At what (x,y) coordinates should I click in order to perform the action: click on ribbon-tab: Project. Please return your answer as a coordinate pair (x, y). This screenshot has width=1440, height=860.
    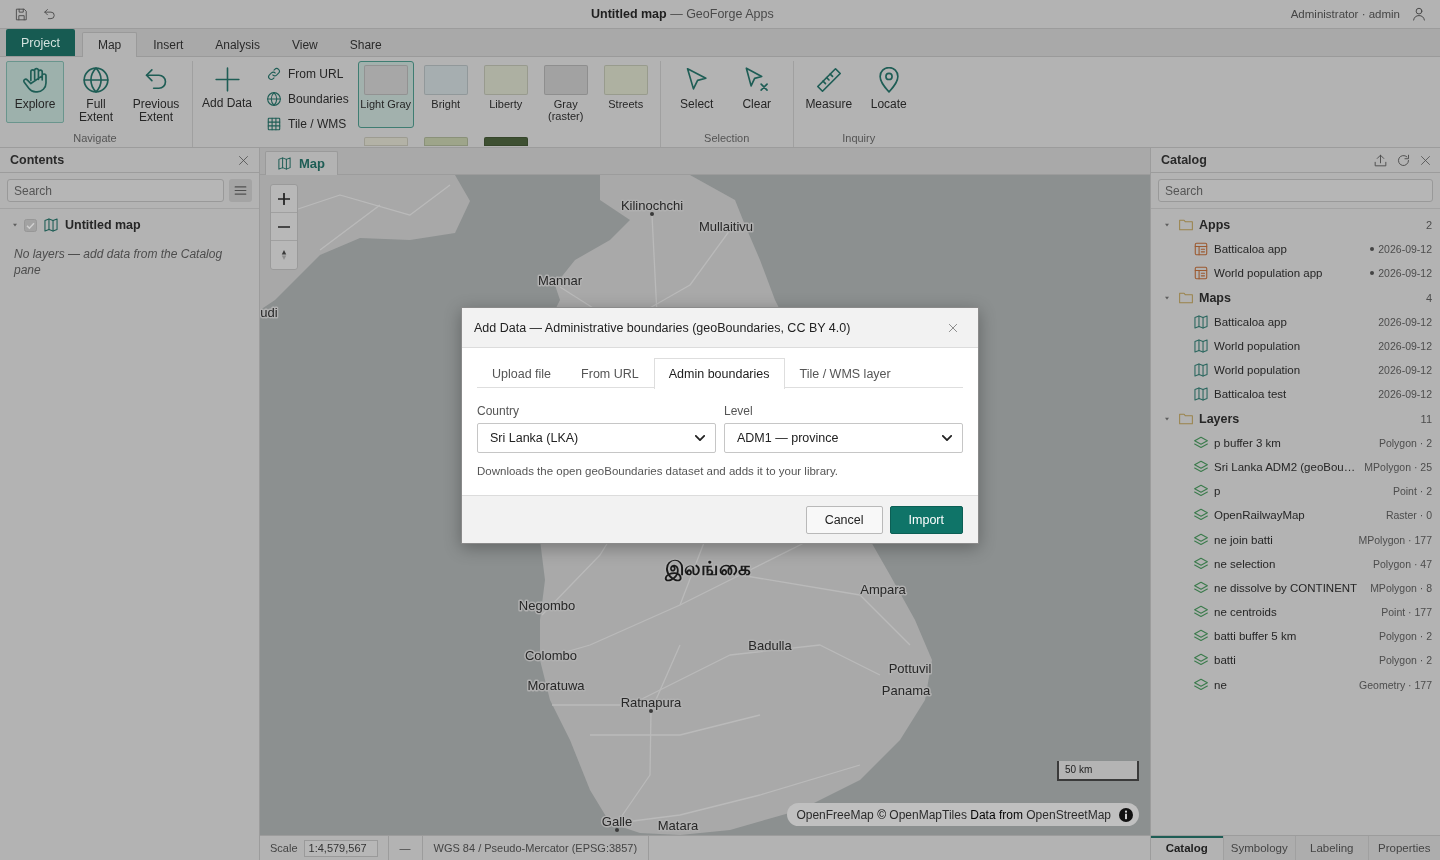
    Looking at the image, I should click on (40, 42).